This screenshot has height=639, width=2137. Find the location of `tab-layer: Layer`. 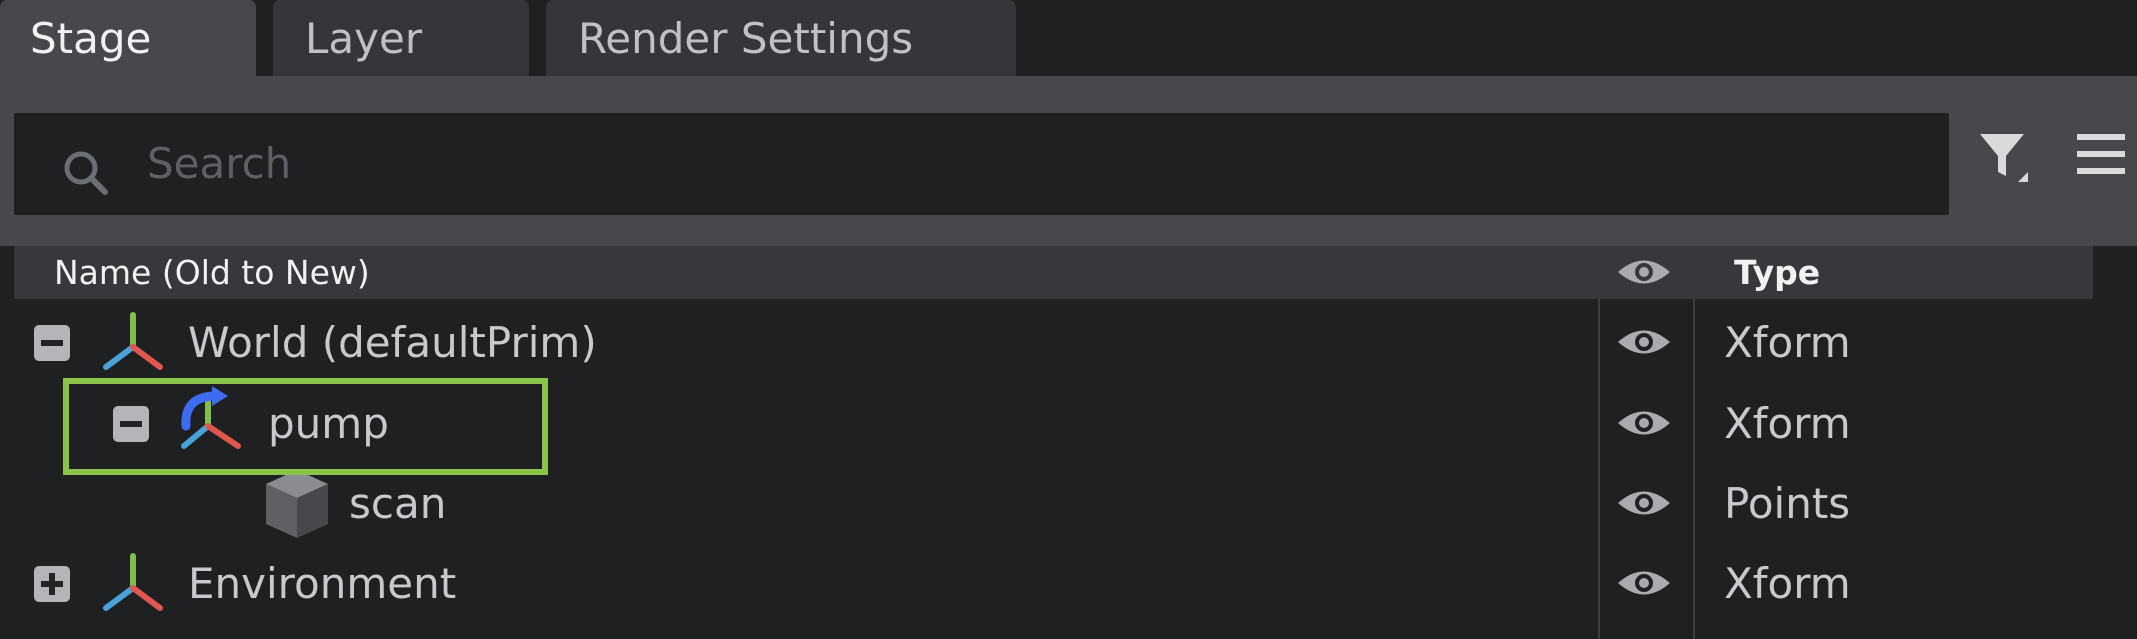

tab-layer: Layer is located at coordinates (401, 38).